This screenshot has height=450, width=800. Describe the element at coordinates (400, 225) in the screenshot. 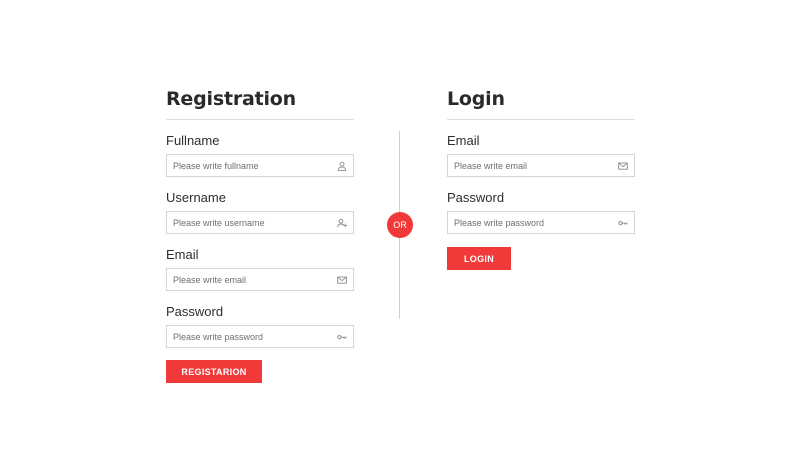

I see `or-badge: OR` at that location.